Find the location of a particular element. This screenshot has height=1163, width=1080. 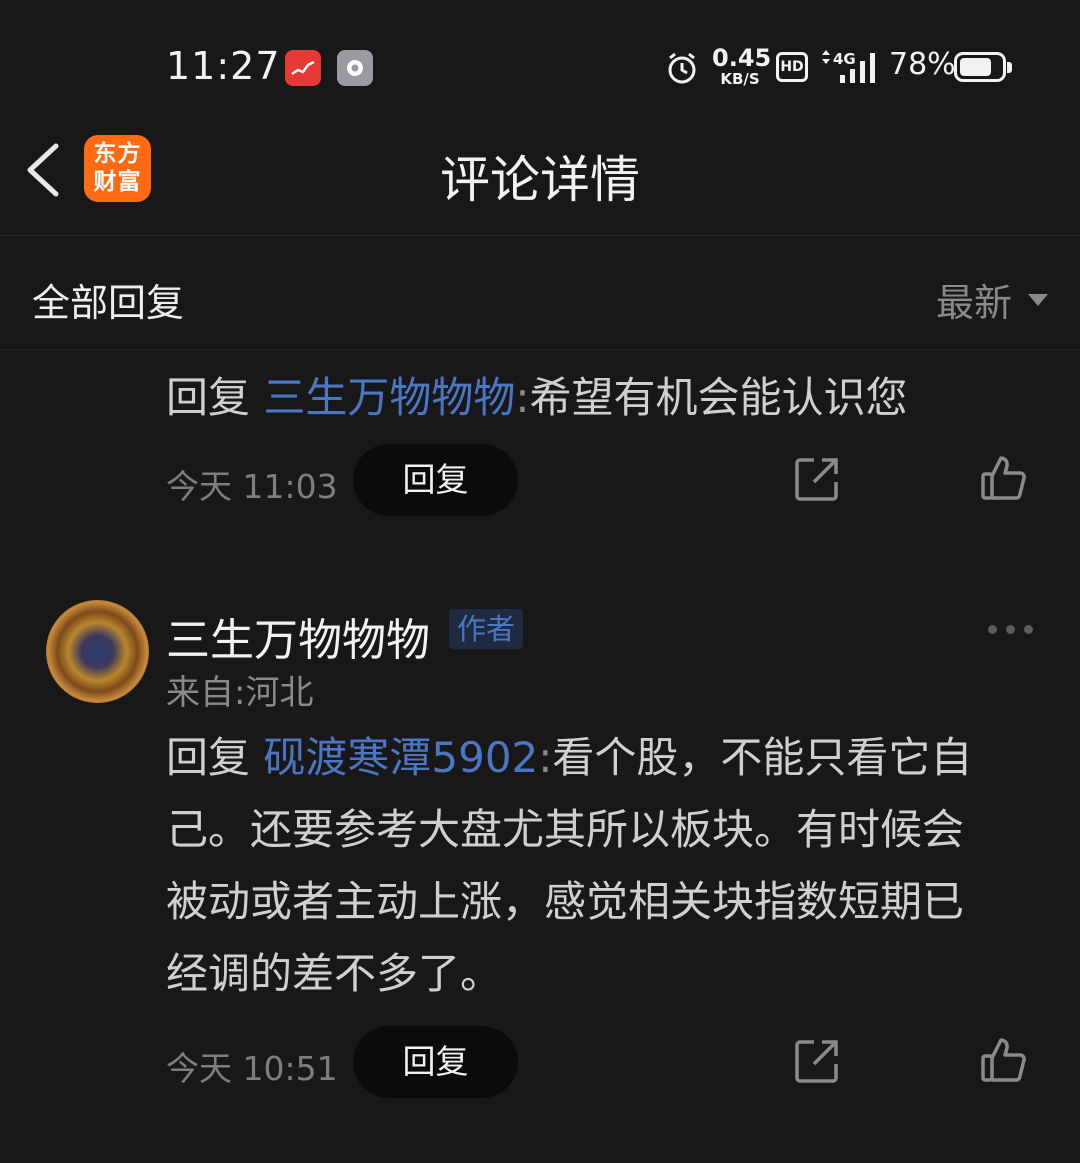

comment-body-line1: 看个股，不能只看它自 is located at coordinates (762, 757).